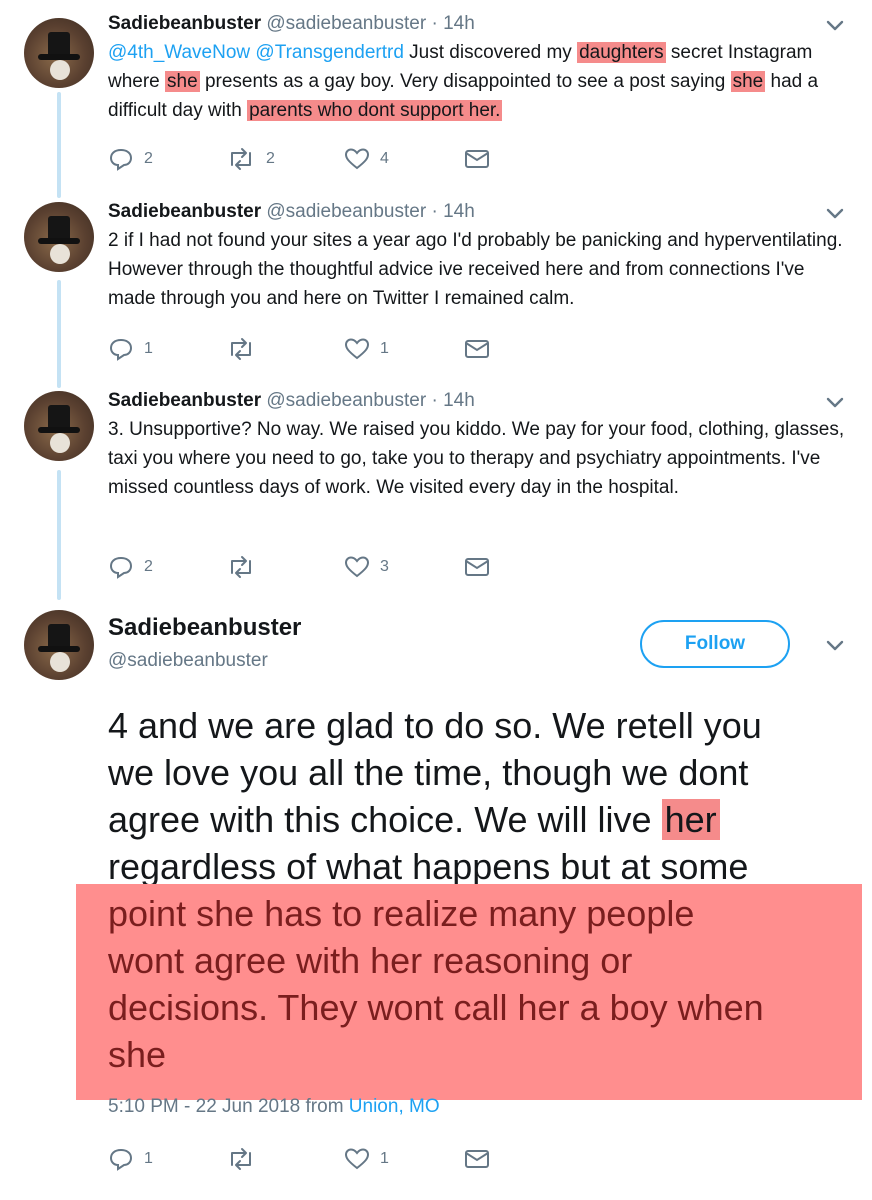 The height and width of the screenshot is (1200, 872). I want to click on highlighted-word: her, so click(690, 819).